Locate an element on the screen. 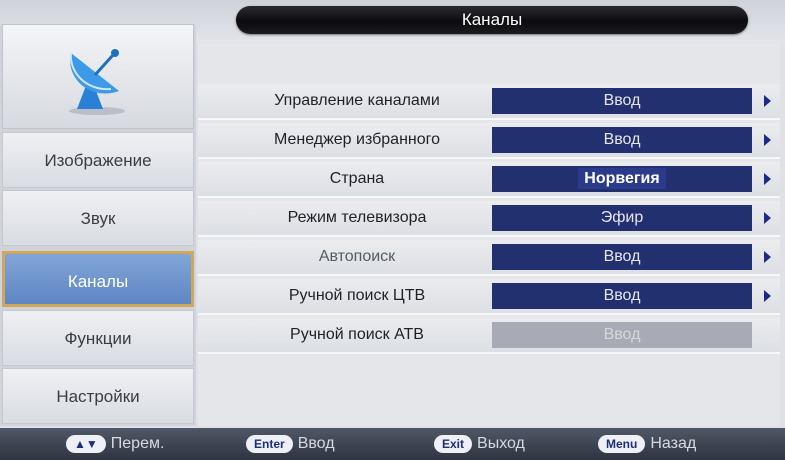 The width and height of the screenshot is (785, 460). hint-exit: Exit Выход is located at coordinates (479, 444).